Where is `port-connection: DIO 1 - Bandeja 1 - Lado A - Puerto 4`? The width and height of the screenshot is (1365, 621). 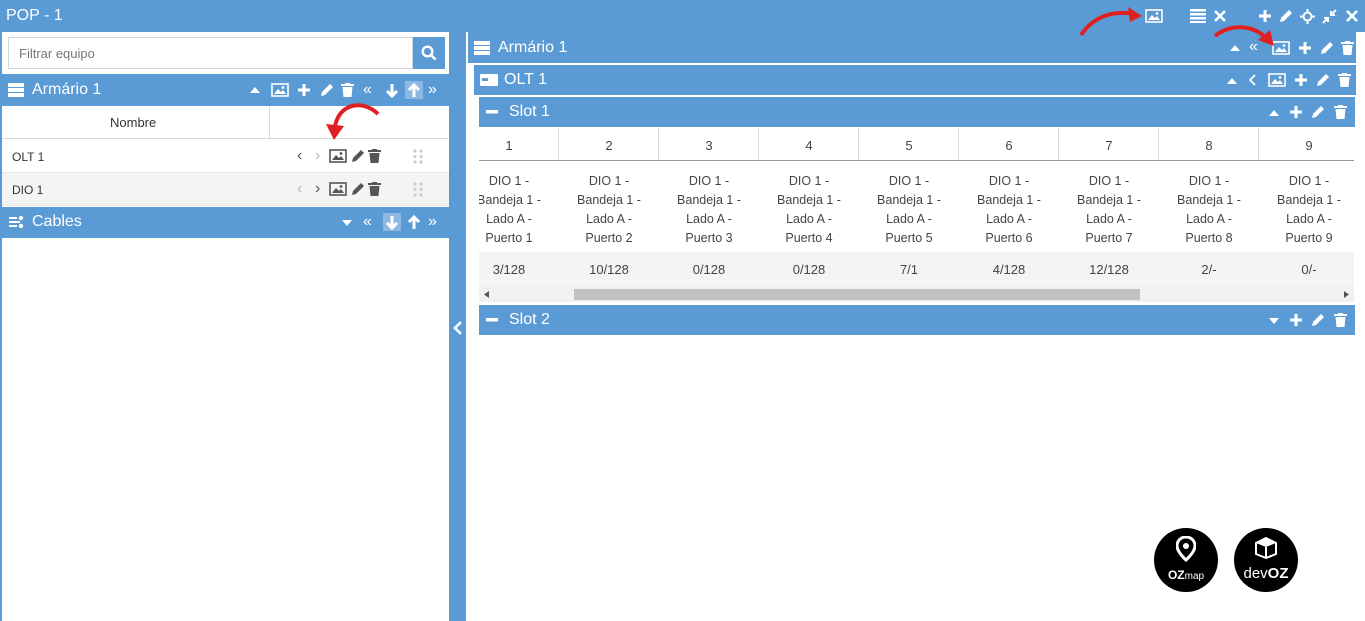 port-connection: DIO 1 - Bandeja 1 - Lado A - Puerto 4 is located at coordinates (809, 209).